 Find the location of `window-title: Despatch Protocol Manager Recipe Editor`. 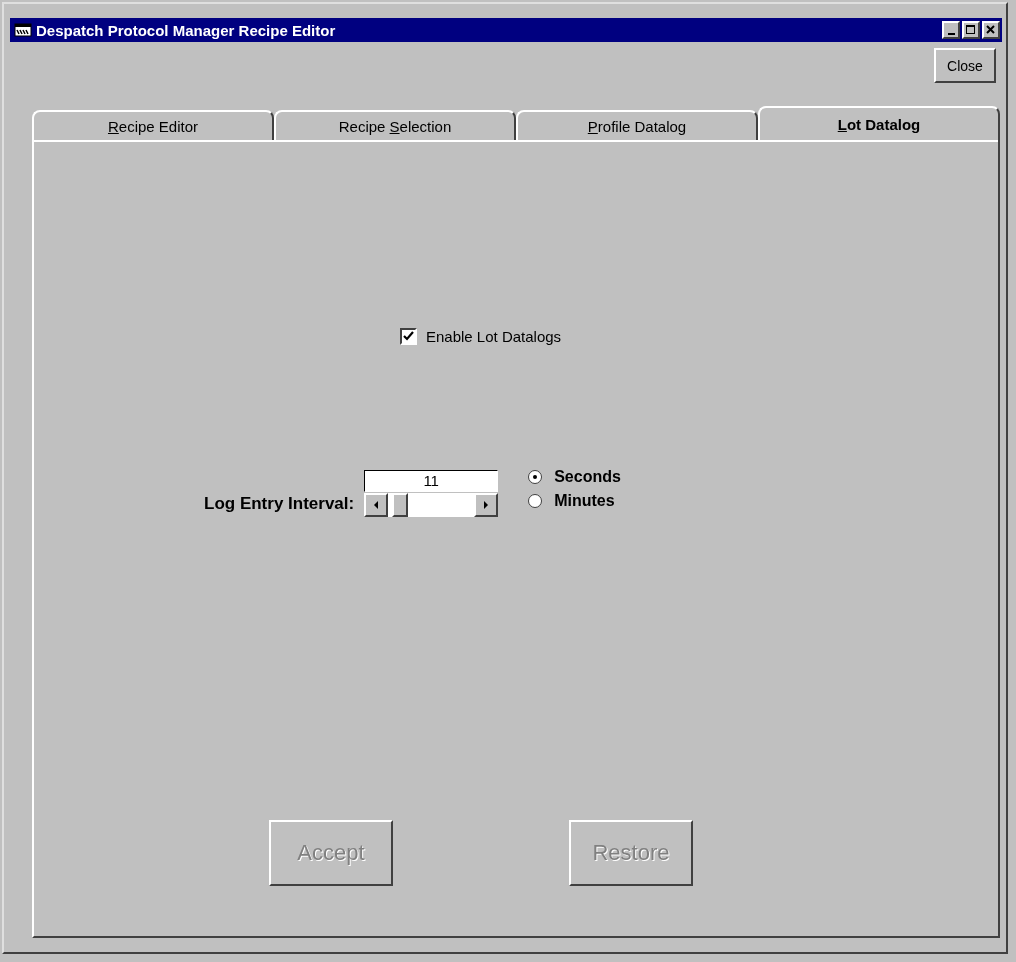

window-title: Despatch Protocol Manager Recipe Editor is located at coordinates (186, 30).